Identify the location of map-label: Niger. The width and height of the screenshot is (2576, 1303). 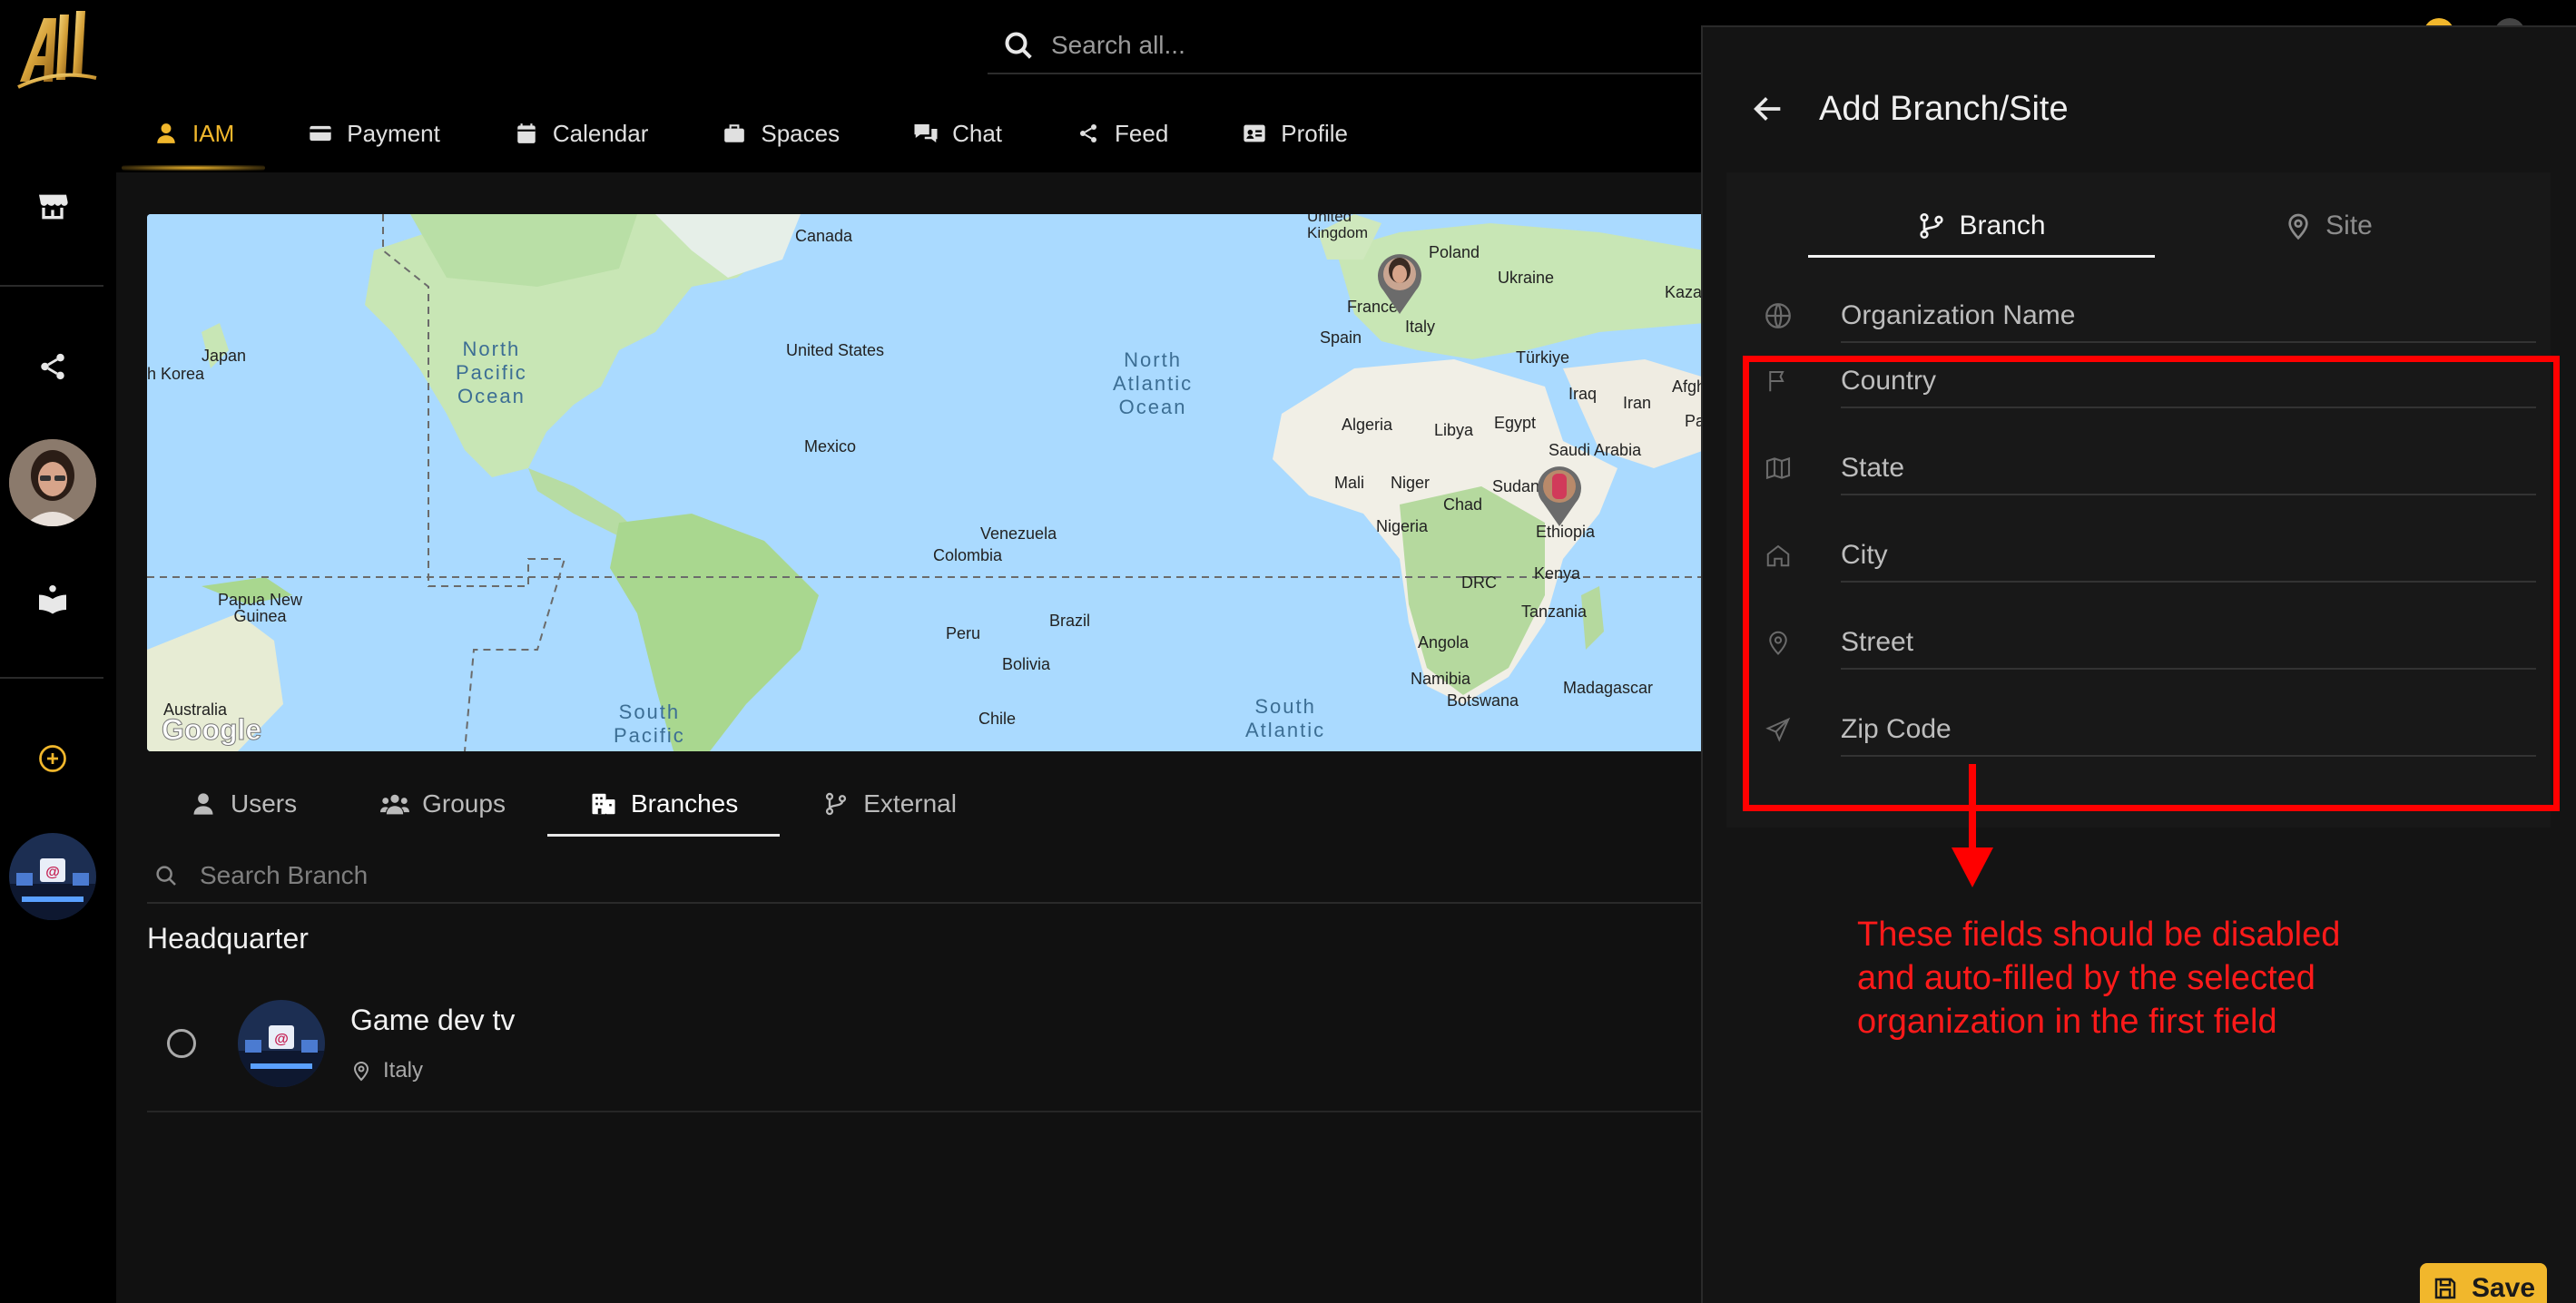
(1411, 483).